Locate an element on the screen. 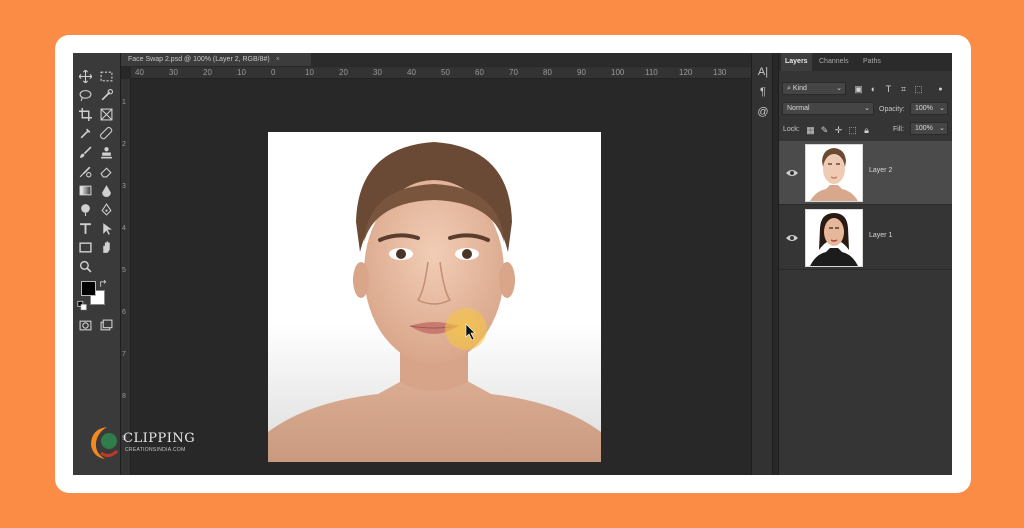 This screenshot has width=1024, height=528. glyphs-panel-icon: @ is located at coordinates (763, 112).